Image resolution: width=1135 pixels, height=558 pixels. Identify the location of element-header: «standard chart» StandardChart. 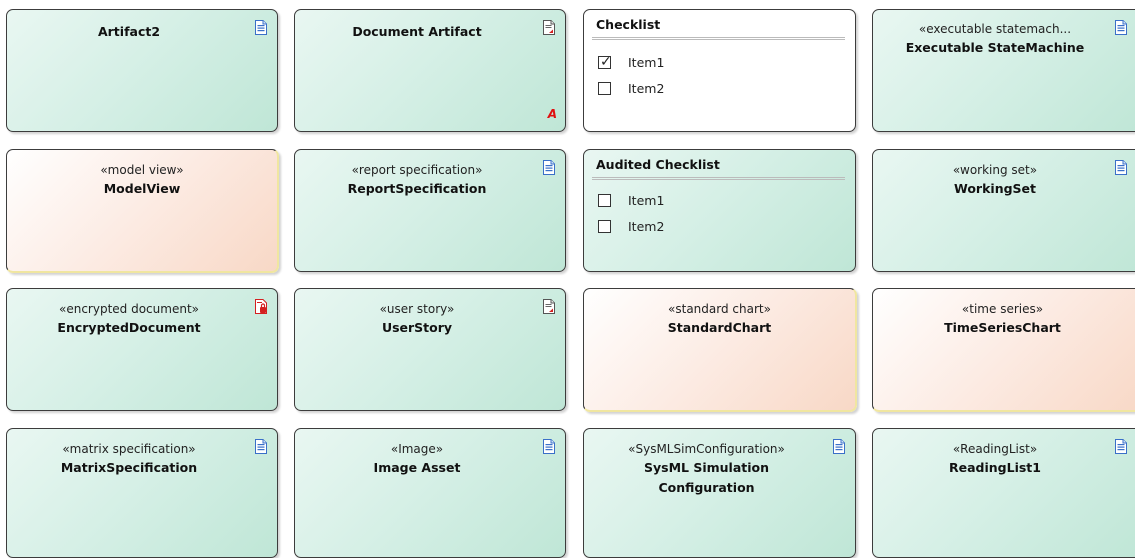
(719, 319).